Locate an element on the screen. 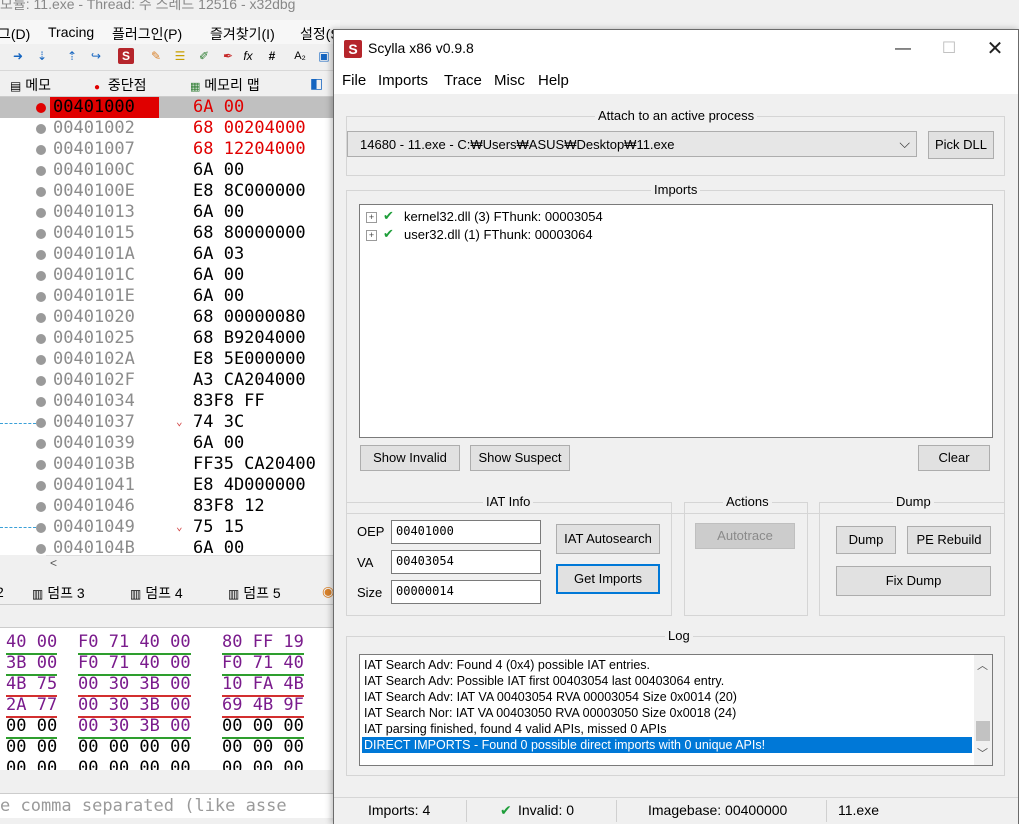 The height and width of the screenshot is (824, 1019). tab-memory-map: ▦ 메모리 맵 is located at coordinates (225, 85).